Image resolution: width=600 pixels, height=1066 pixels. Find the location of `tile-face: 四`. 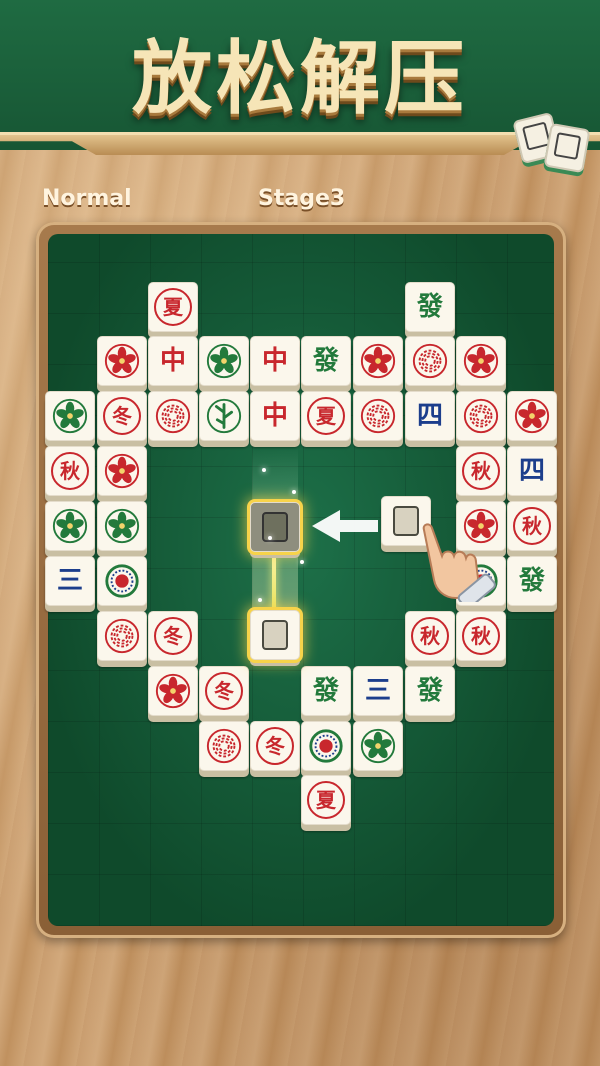

tile-face: 四 is located at coordinates (532, 471).